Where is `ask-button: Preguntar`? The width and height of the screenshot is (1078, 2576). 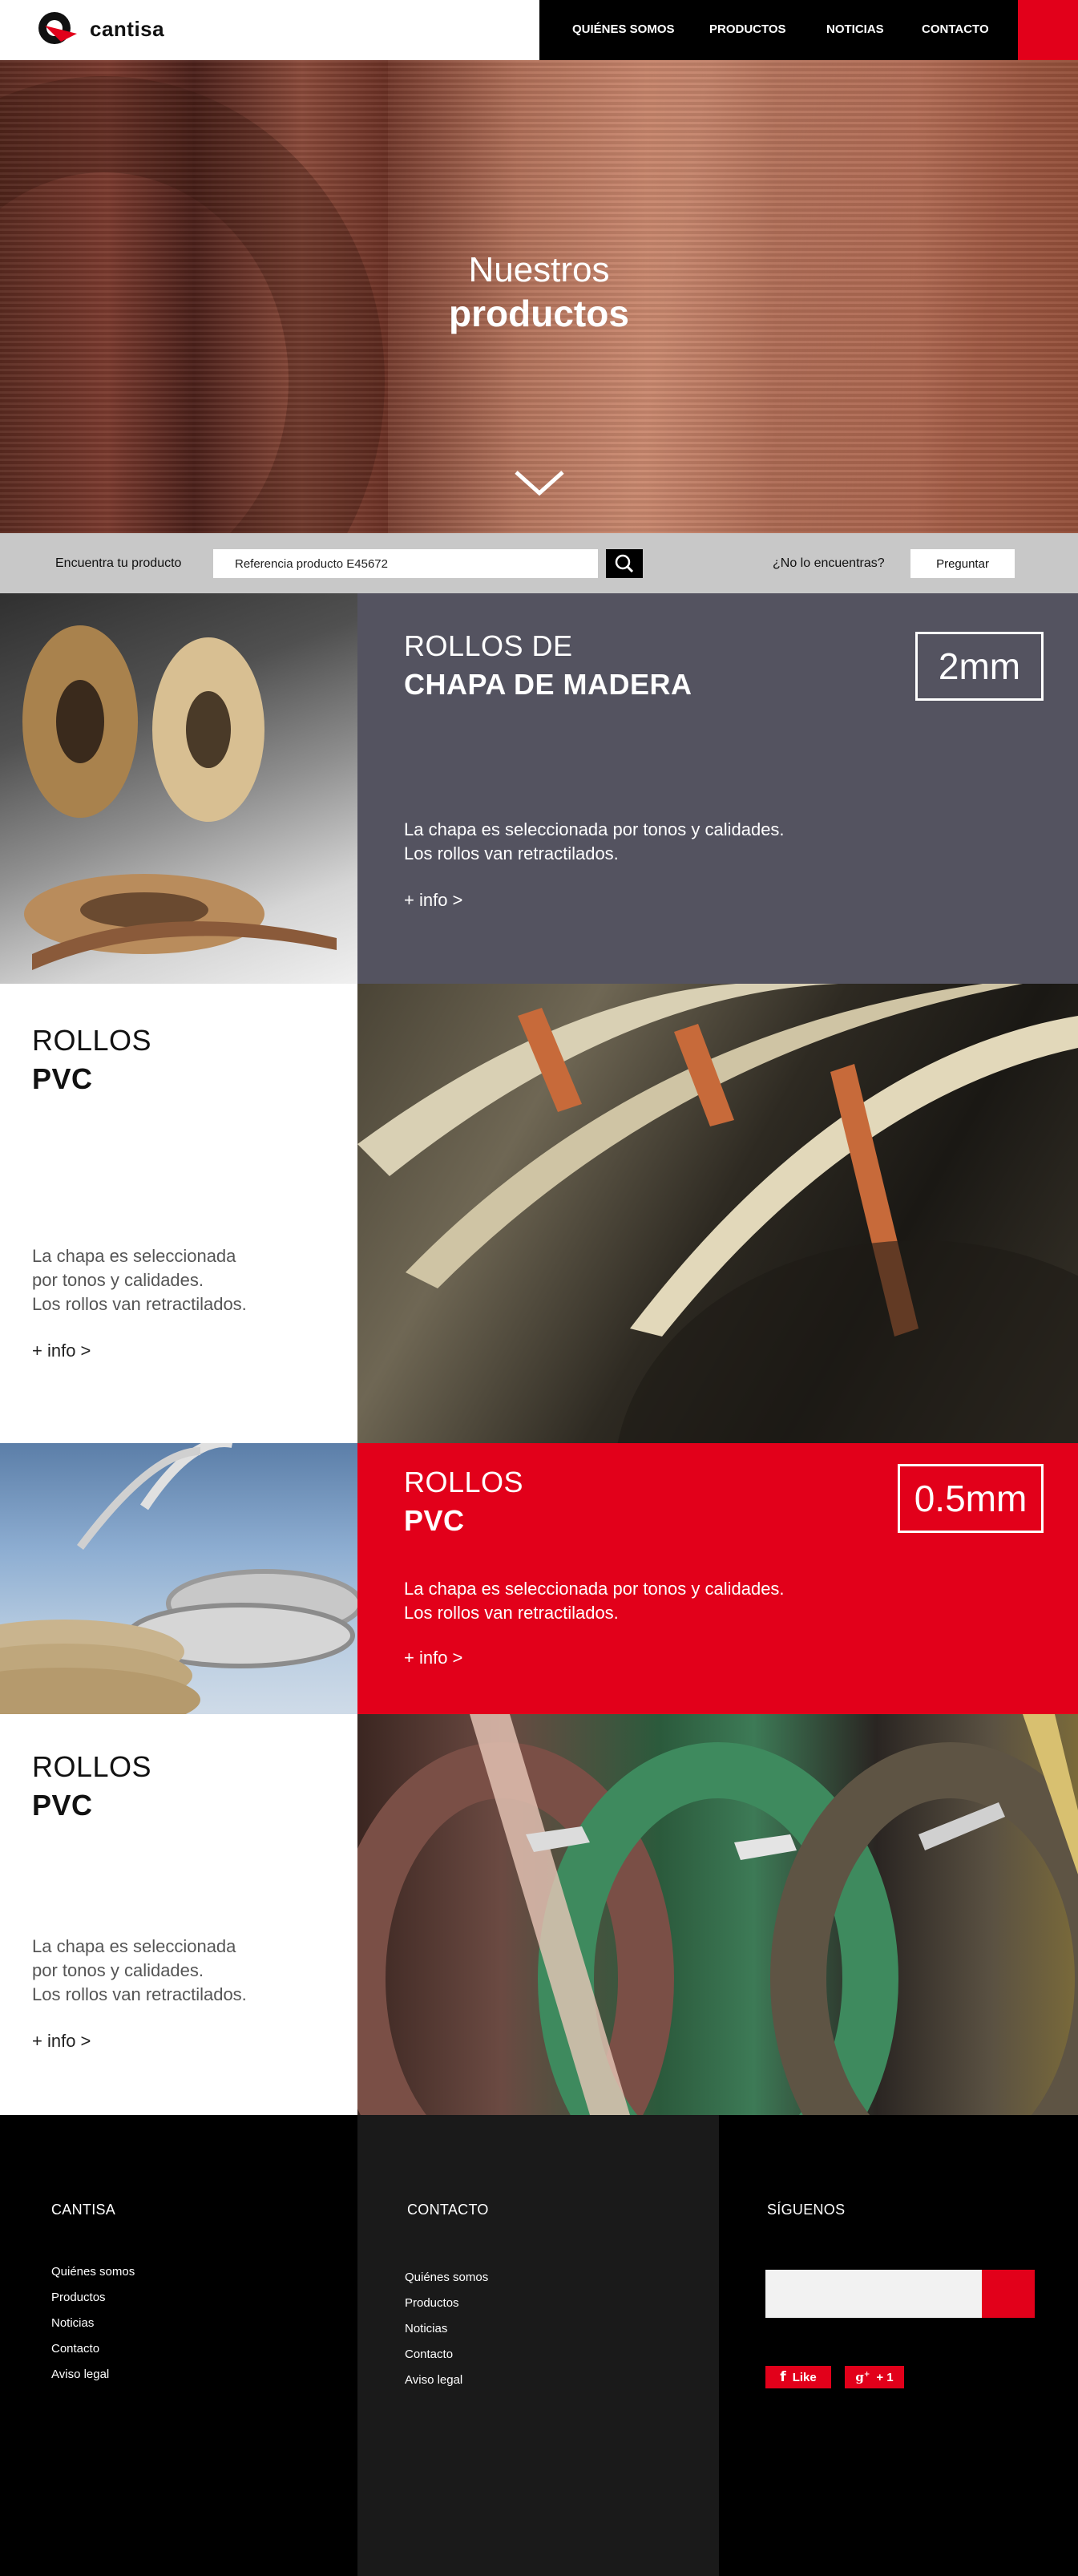 ask-button: Preguntar is located at coordinates (962, 563).